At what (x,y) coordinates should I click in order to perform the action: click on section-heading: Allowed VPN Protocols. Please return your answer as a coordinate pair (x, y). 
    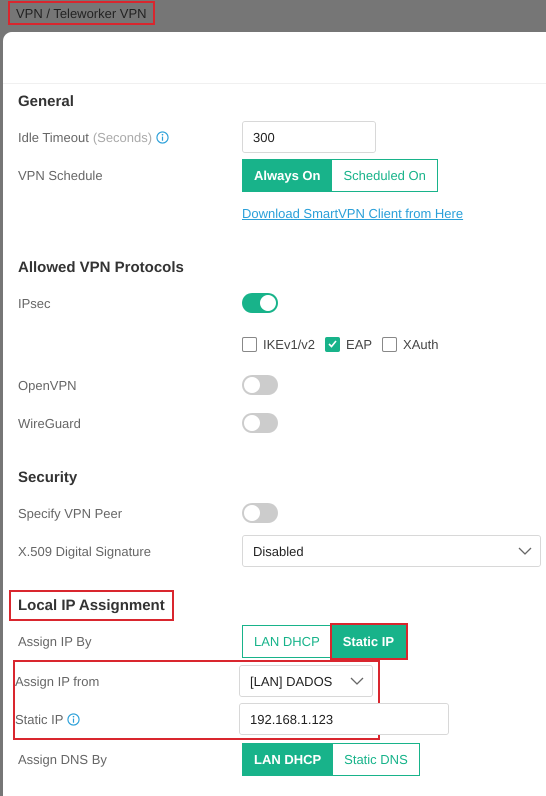
    Looking at the image, I should click on (101, 268).